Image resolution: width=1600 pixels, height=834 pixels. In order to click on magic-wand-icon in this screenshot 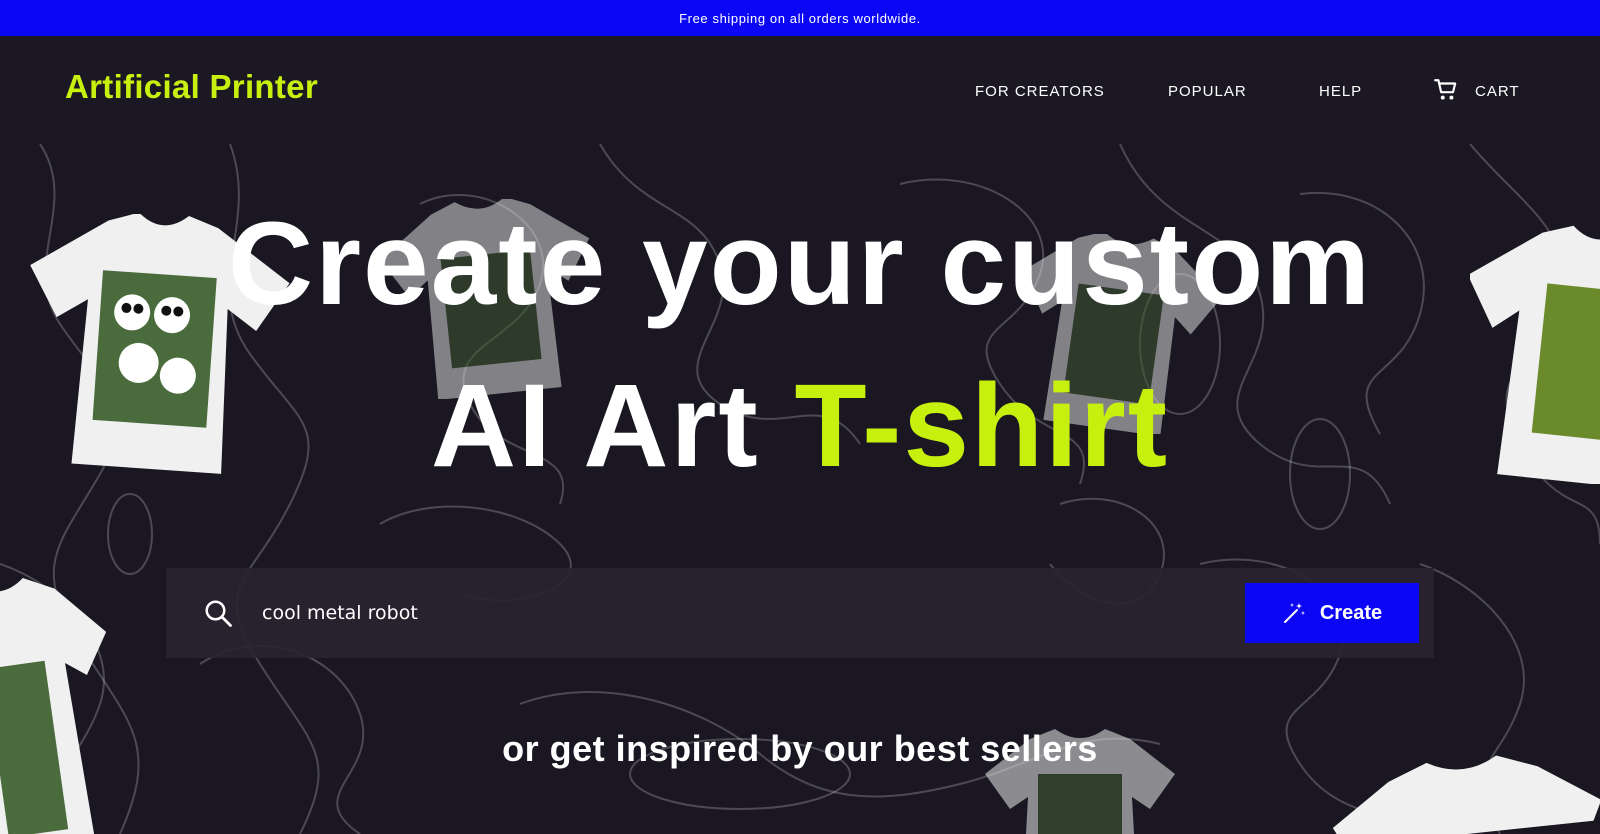, I will do `click(1294, 613)`.